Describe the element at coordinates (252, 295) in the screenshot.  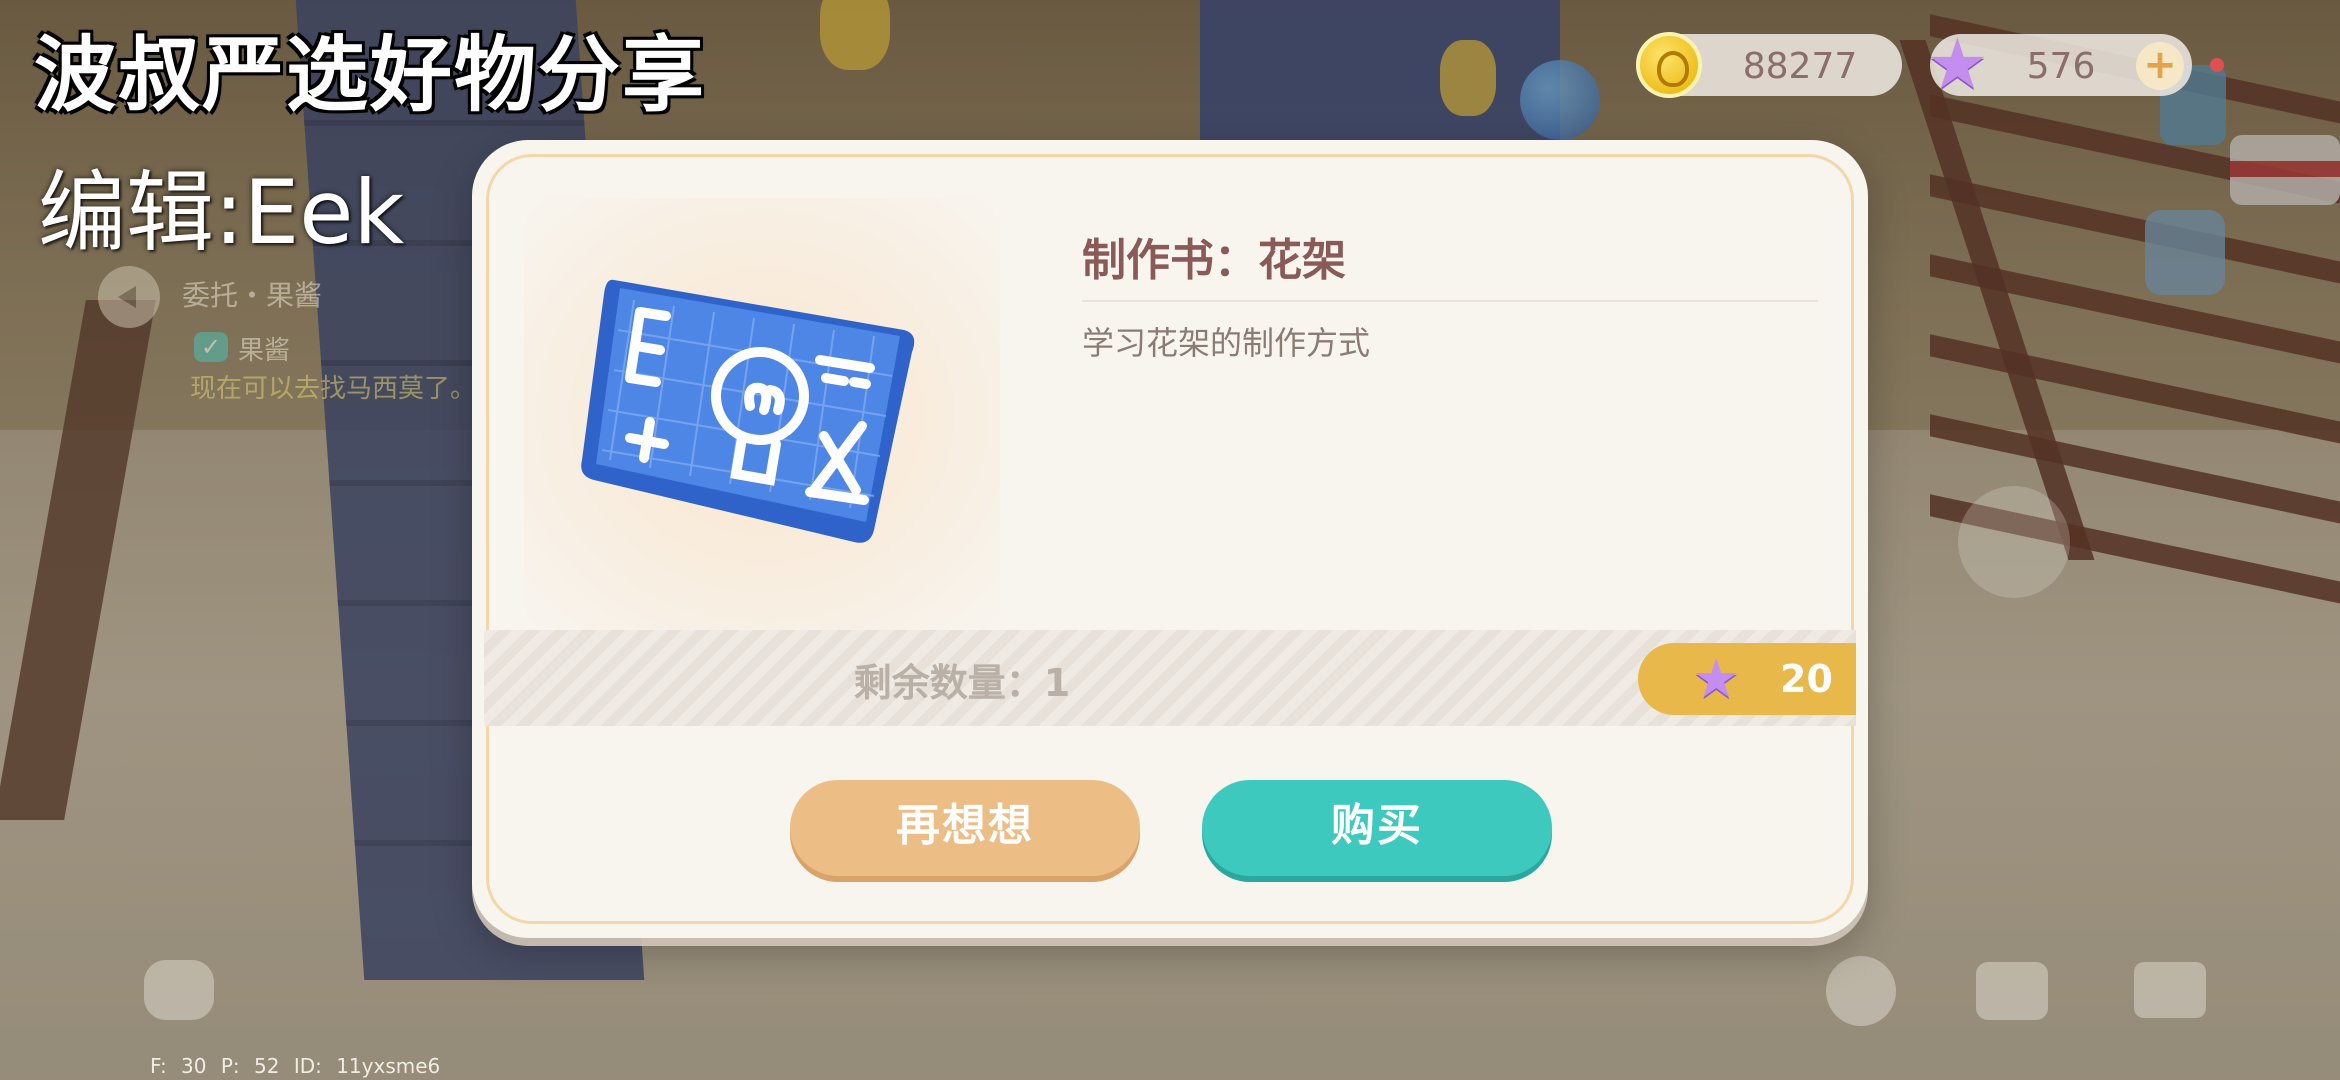
I see `quest-title: 委托・果酱` at that location.